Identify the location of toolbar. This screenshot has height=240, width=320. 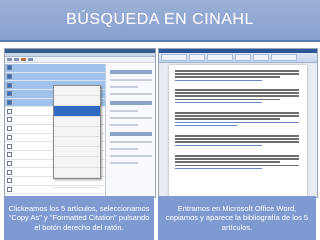
(80, 60).